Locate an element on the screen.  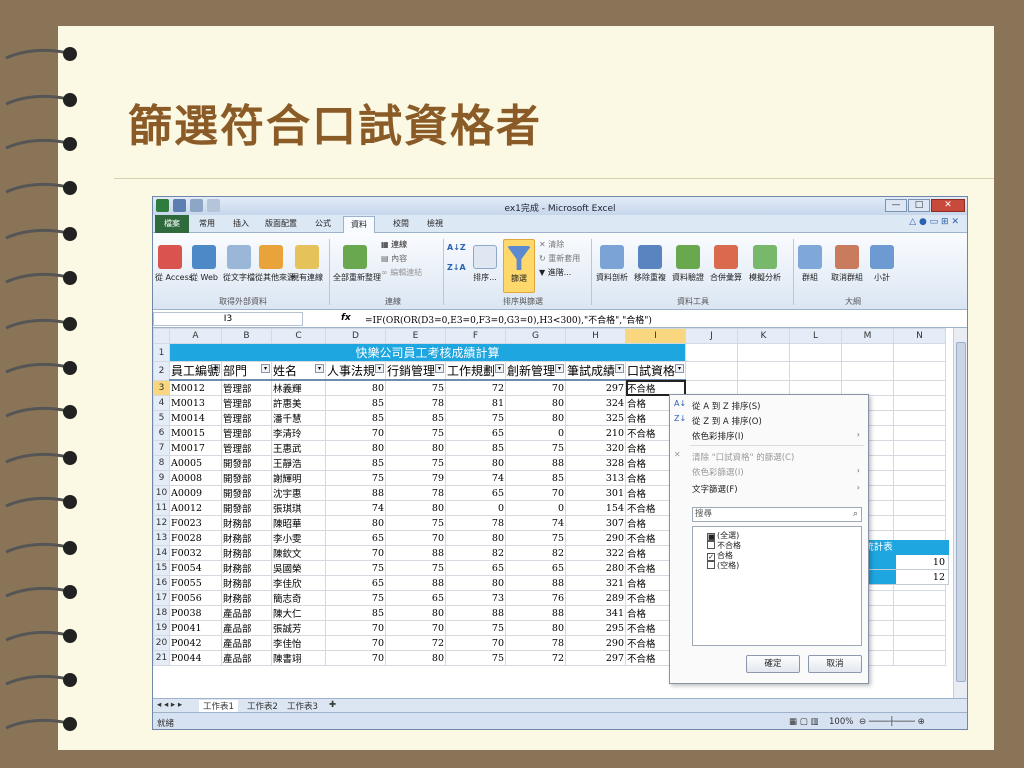
cell: 79 is located at coordinates (415, 478).